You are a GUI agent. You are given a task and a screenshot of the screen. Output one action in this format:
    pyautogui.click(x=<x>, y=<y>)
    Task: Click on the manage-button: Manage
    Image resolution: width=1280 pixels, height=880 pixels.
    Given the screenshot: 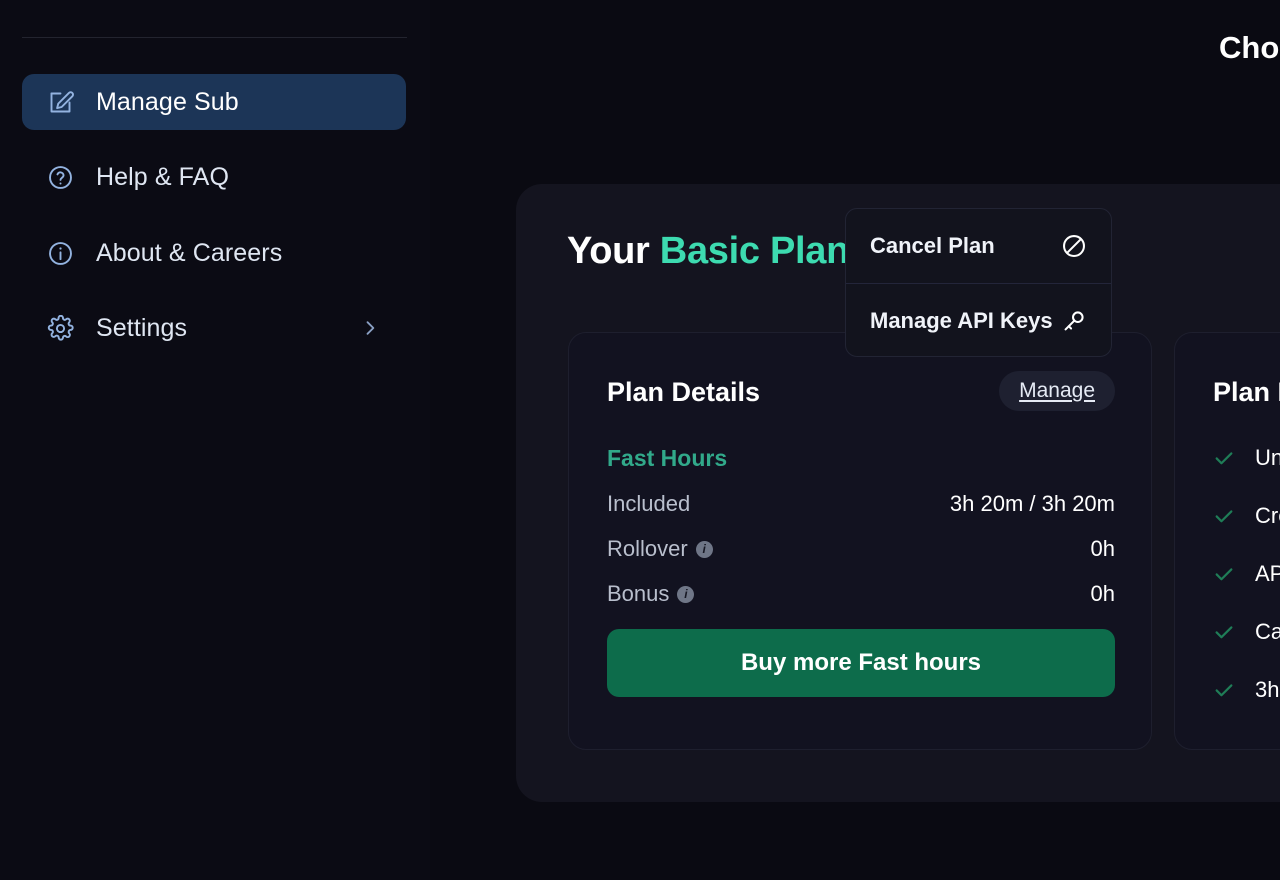 What is the action you would take?
    pyautogui.click(x=1057, y=391)
    